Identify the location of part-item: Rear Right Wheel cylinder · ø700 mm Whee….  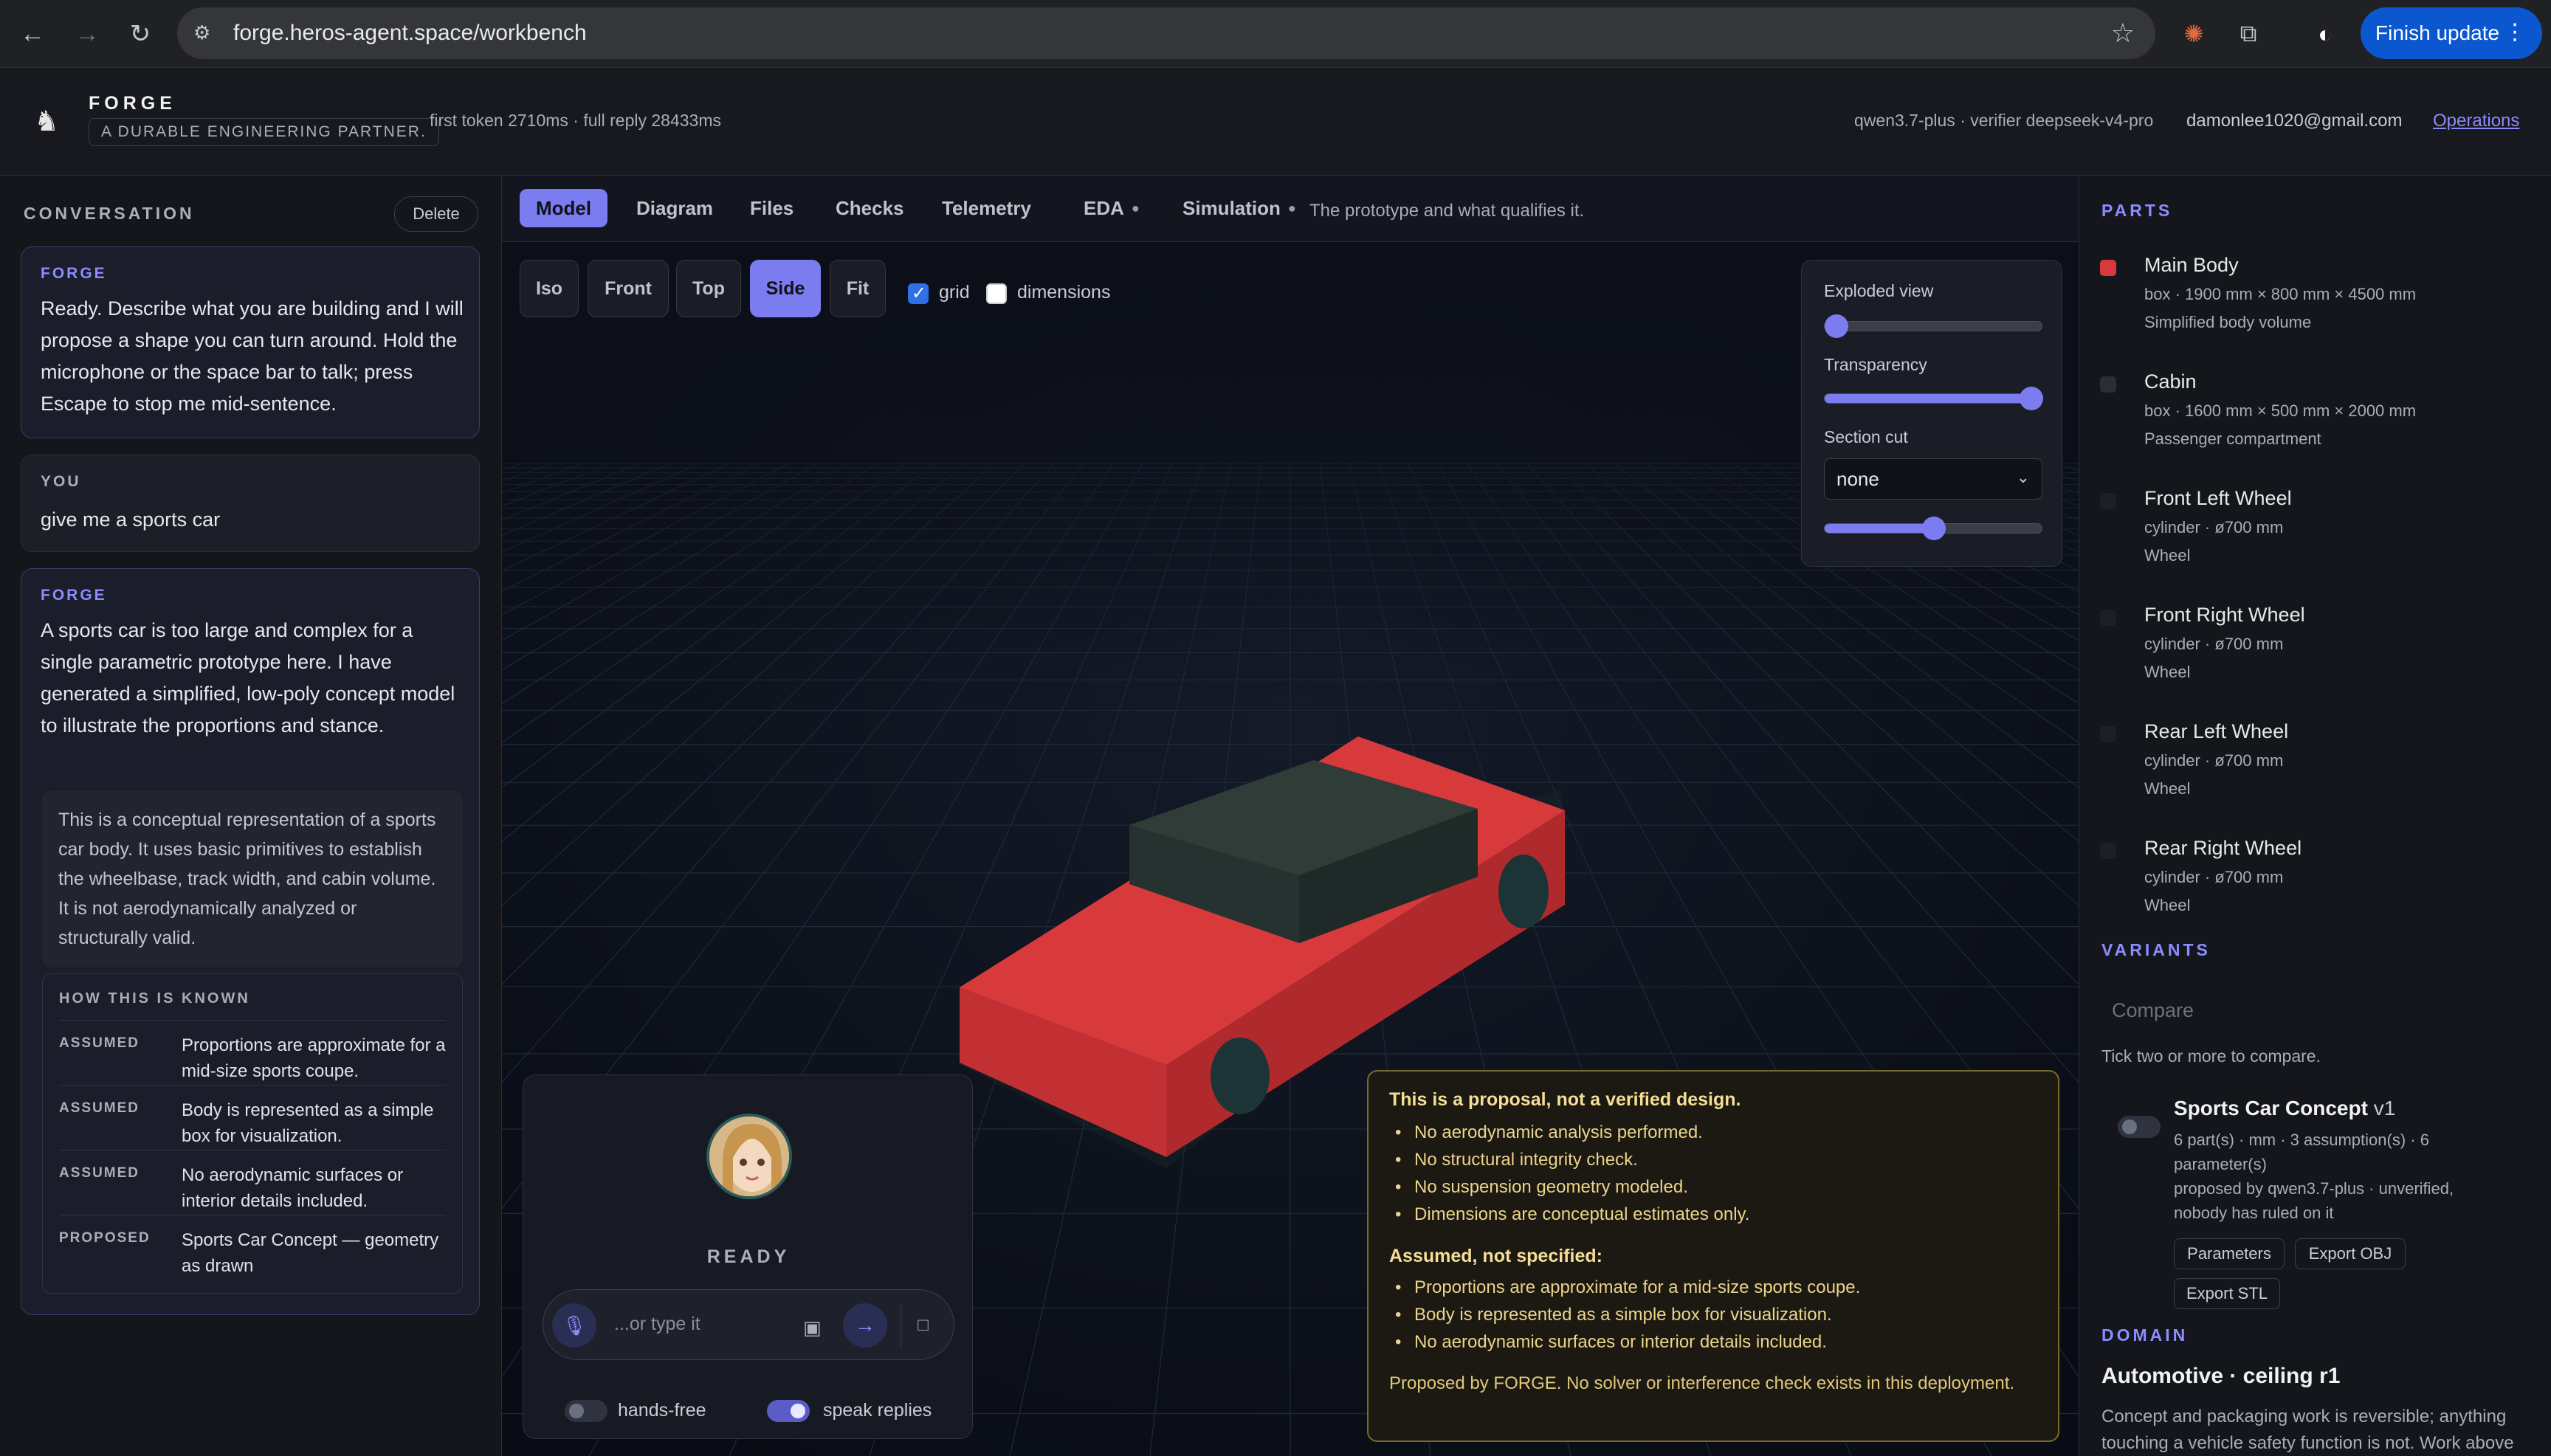
(2317, 881).